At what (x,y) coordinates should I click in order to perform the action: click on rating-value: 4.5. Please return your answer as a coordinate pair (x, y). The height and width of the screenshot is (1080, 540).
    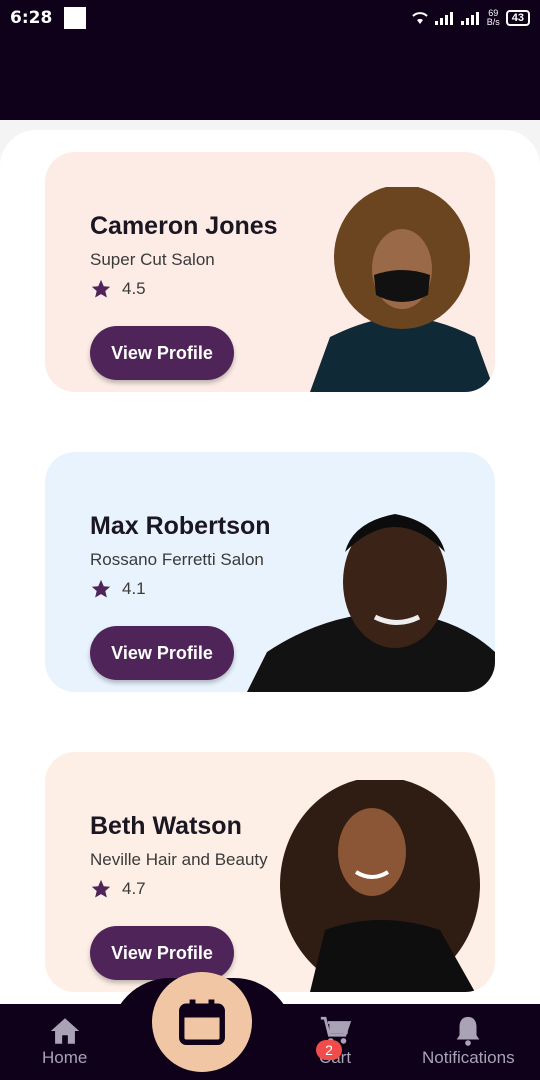
    Looking at the image, I should click on (134, 288).